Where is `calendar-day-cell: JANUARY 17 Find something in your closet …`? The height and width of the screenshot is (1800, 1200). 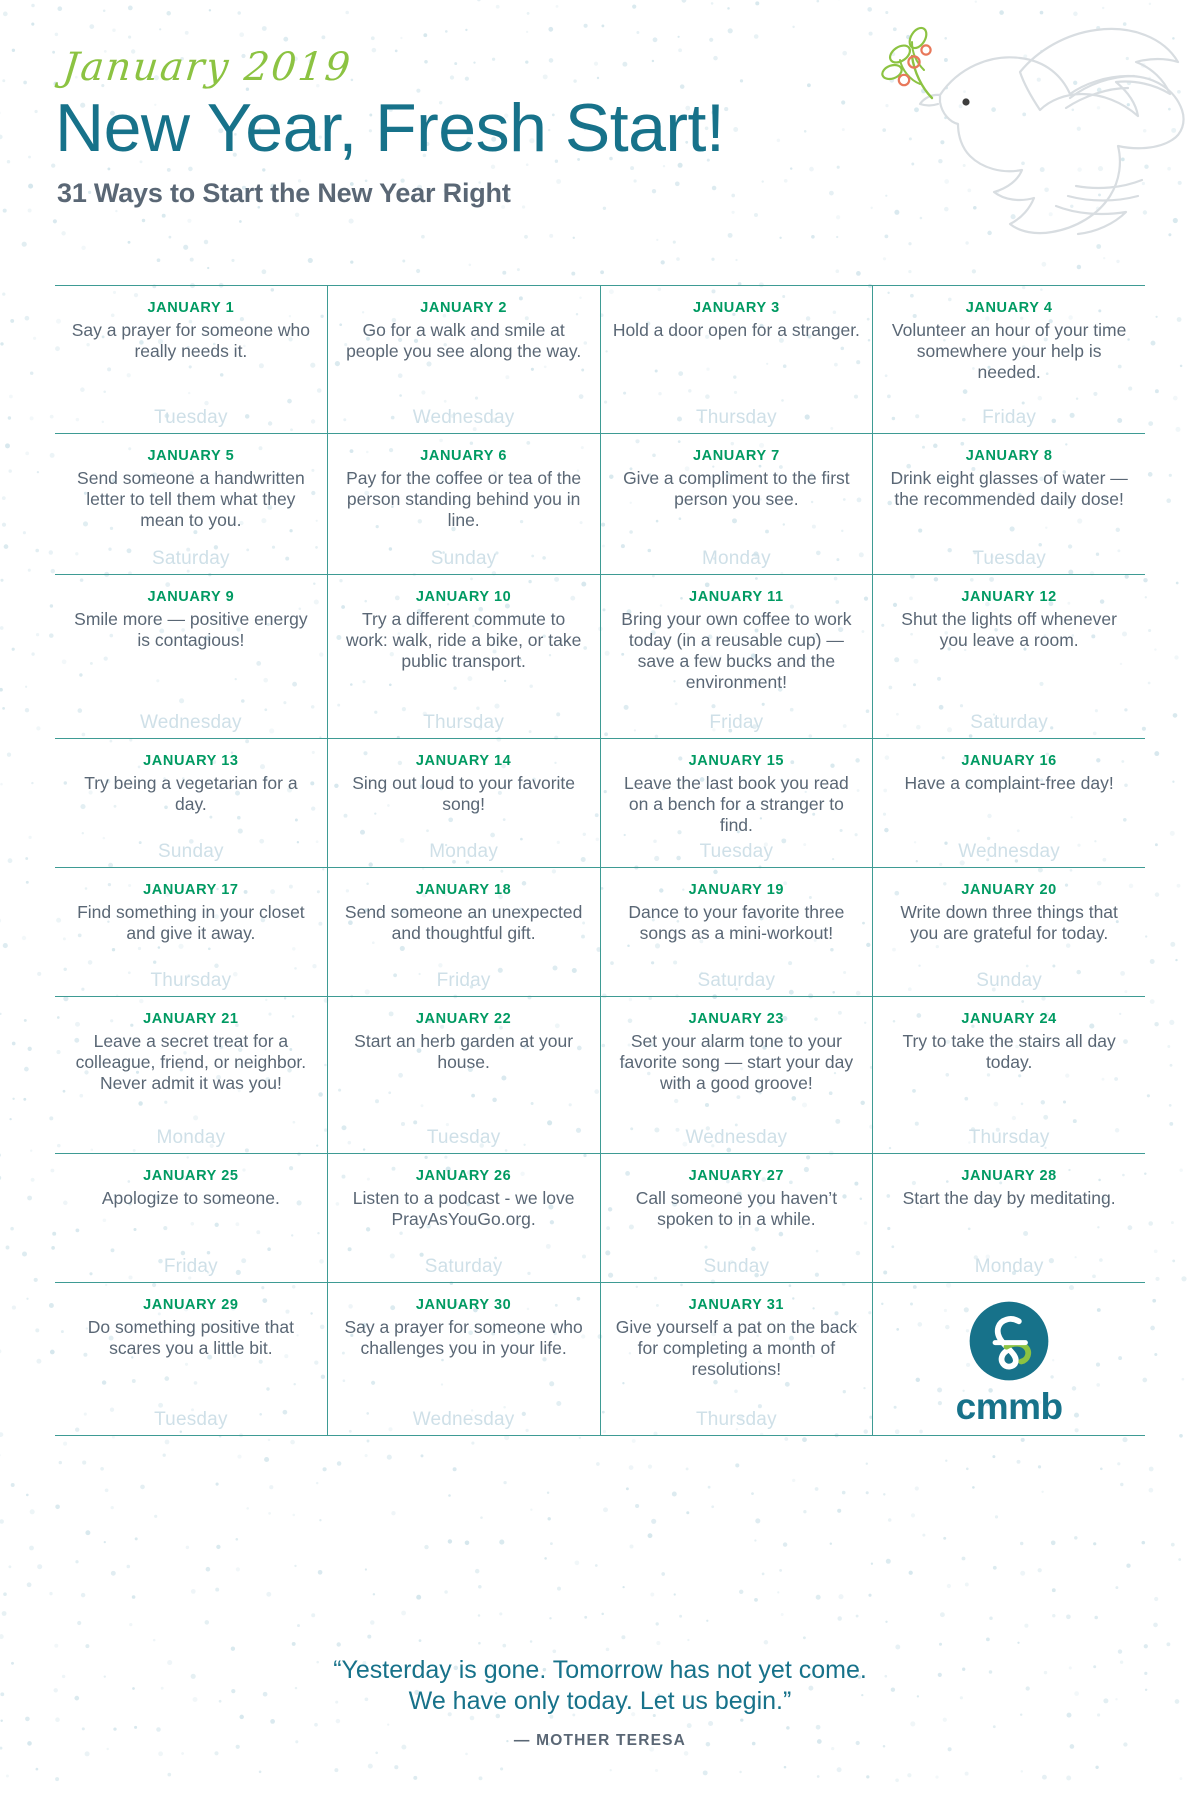
calendar-day-cell: JANUARY 17 Find something in your closet … is located at coordinates (191, 932).